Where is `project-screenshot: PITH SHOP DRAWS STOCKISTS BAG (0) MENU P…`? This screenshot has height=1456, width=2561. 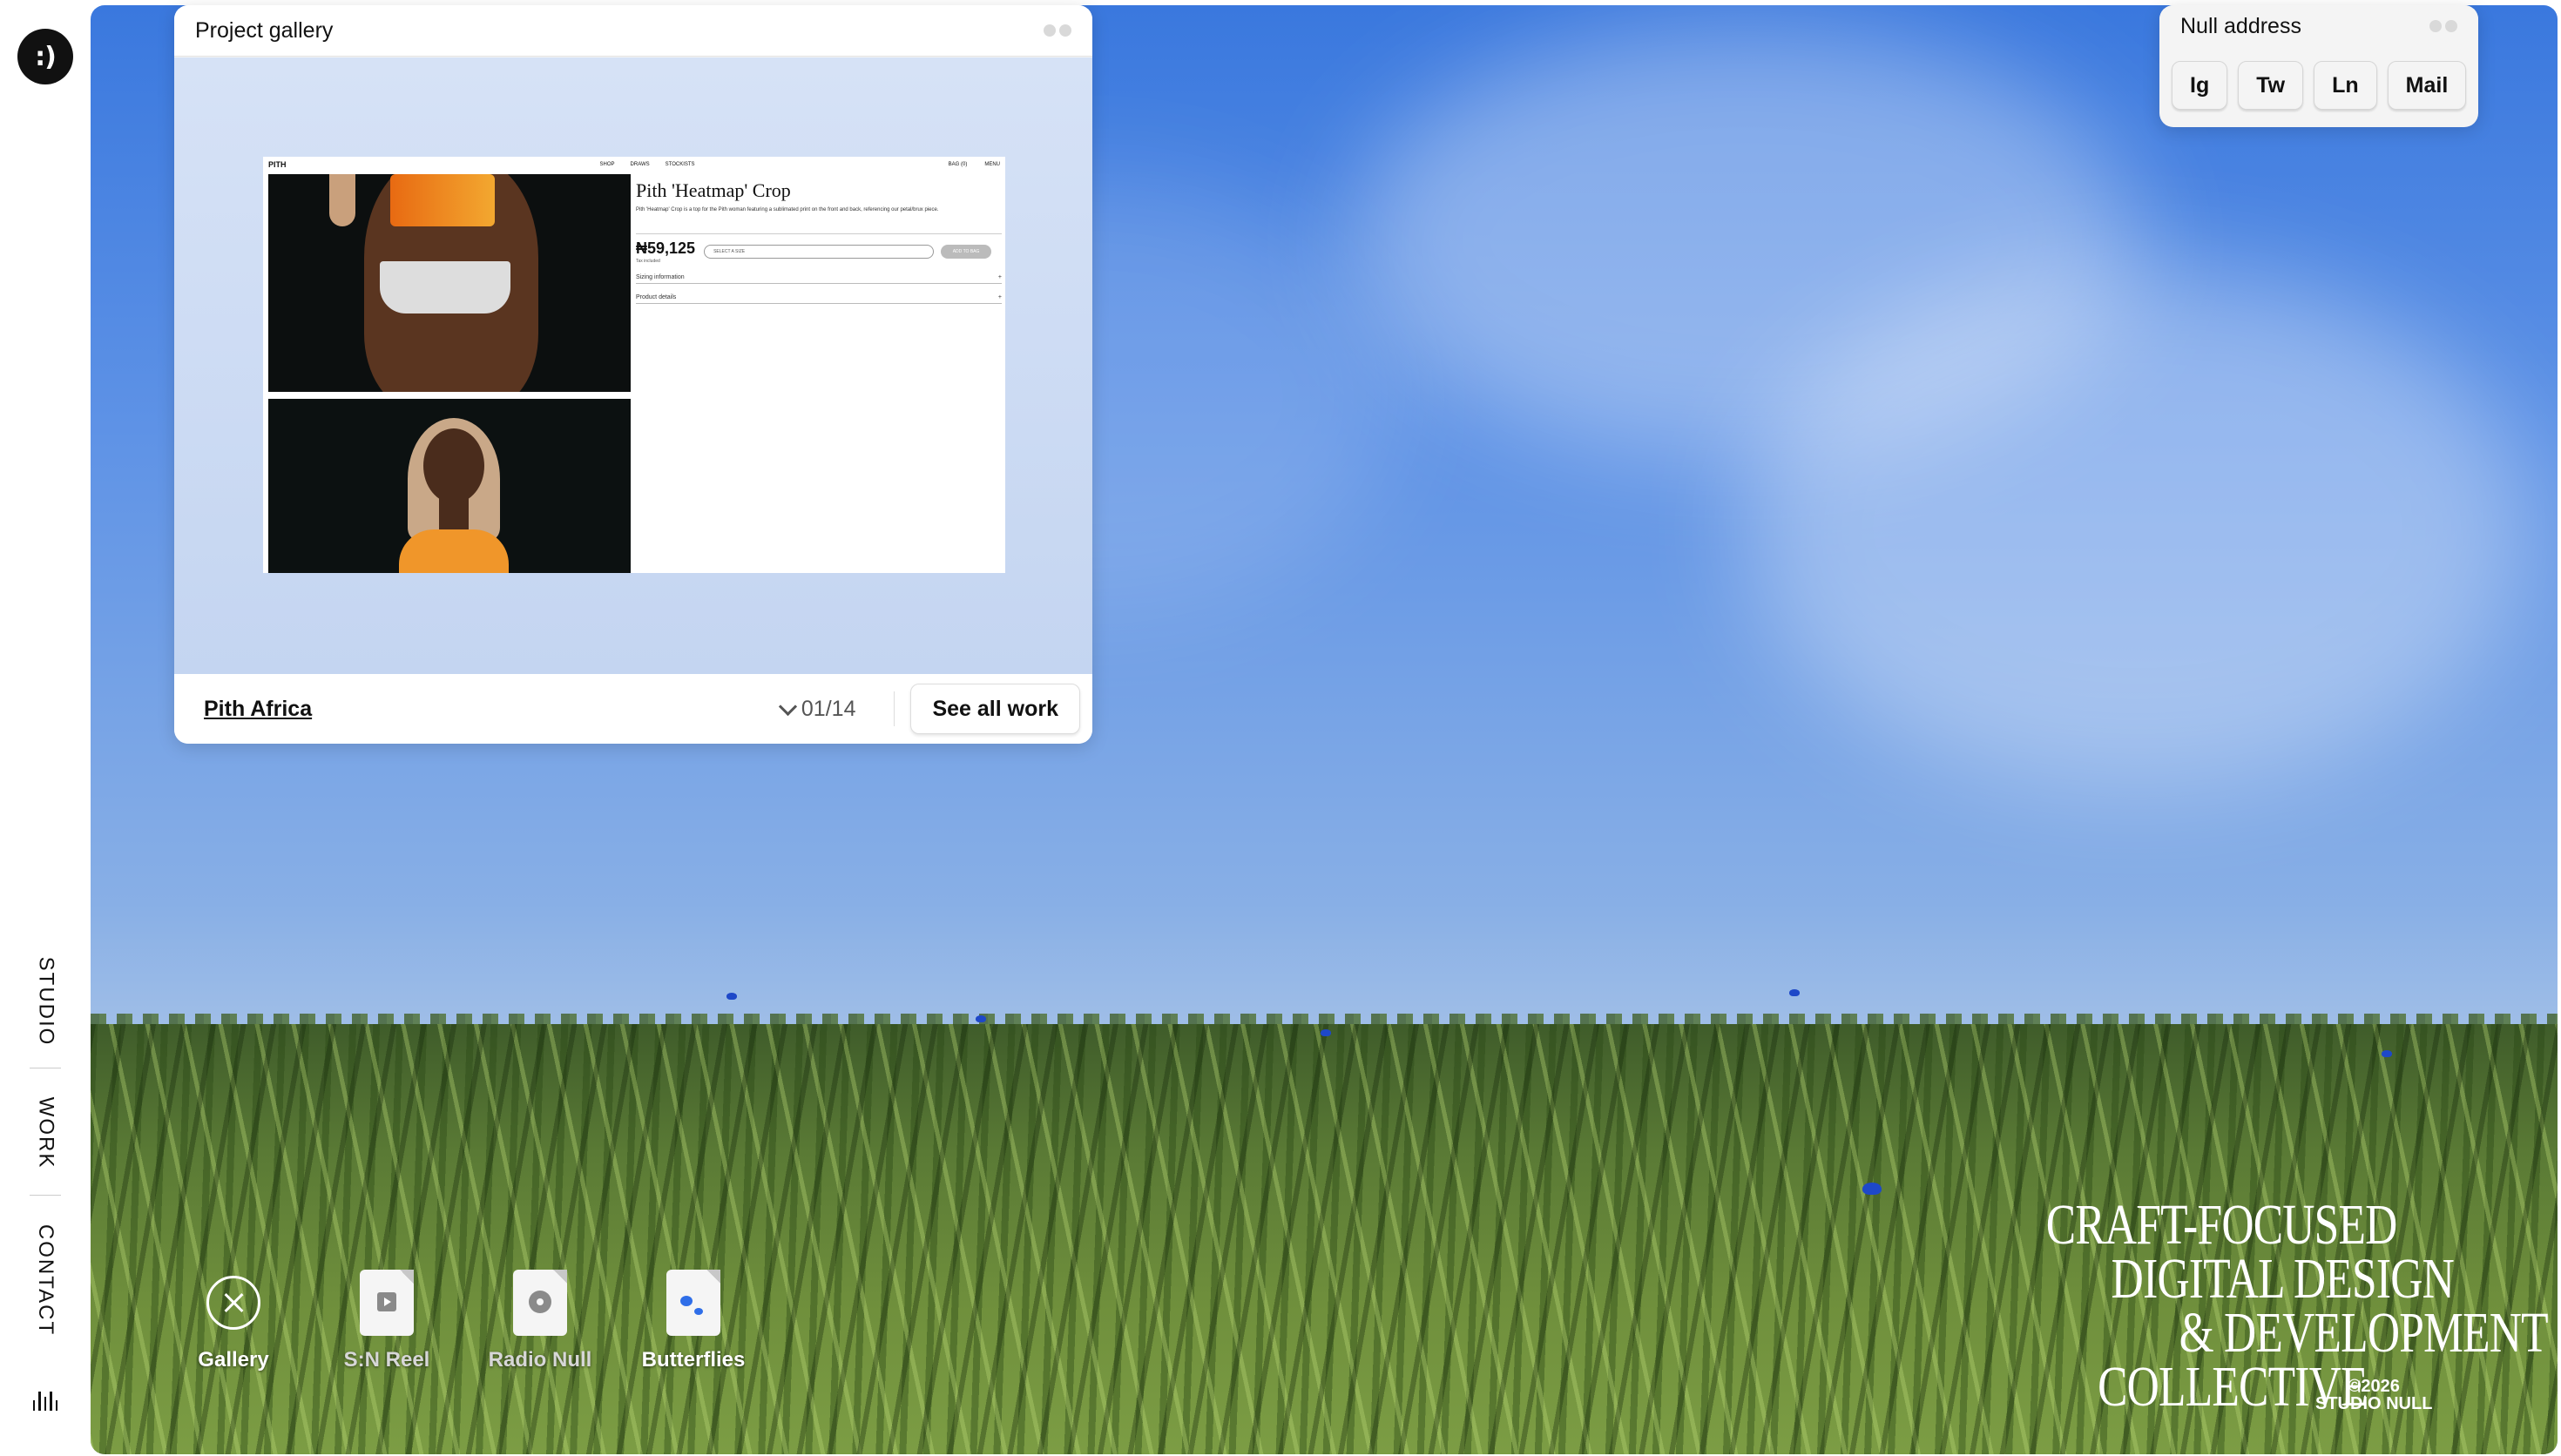
project-screenshot: PITH SHOP DRAWS STOCKISTS BAG (0) MENU P… is located at coordinates (634, 365).